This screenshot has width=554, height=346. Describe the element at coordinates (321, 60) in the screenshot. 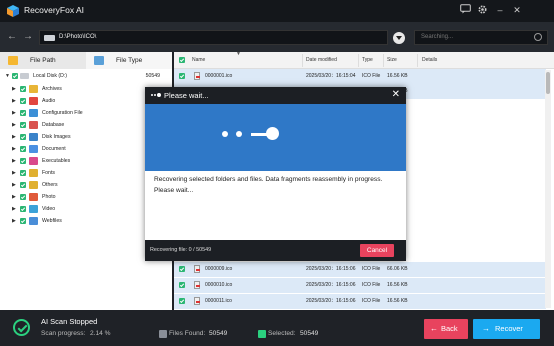

I see `column-date: Date modified` at that location.